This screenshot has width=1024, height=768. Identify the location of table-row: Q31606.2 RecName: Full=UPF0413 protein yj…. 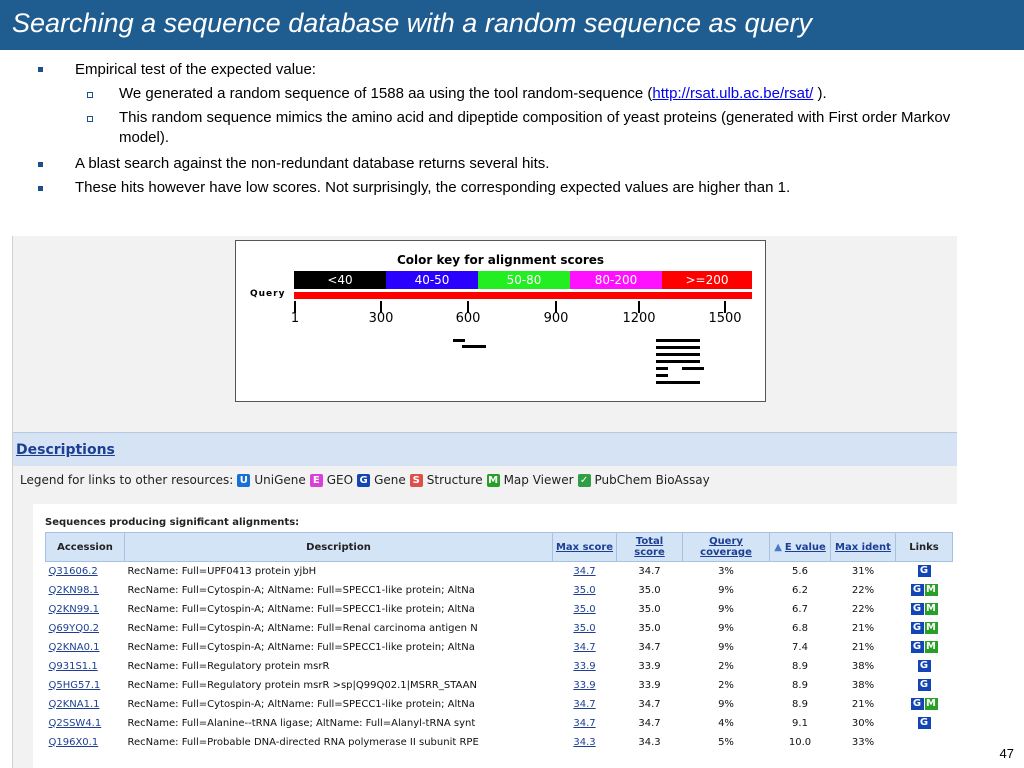
(499, 571).